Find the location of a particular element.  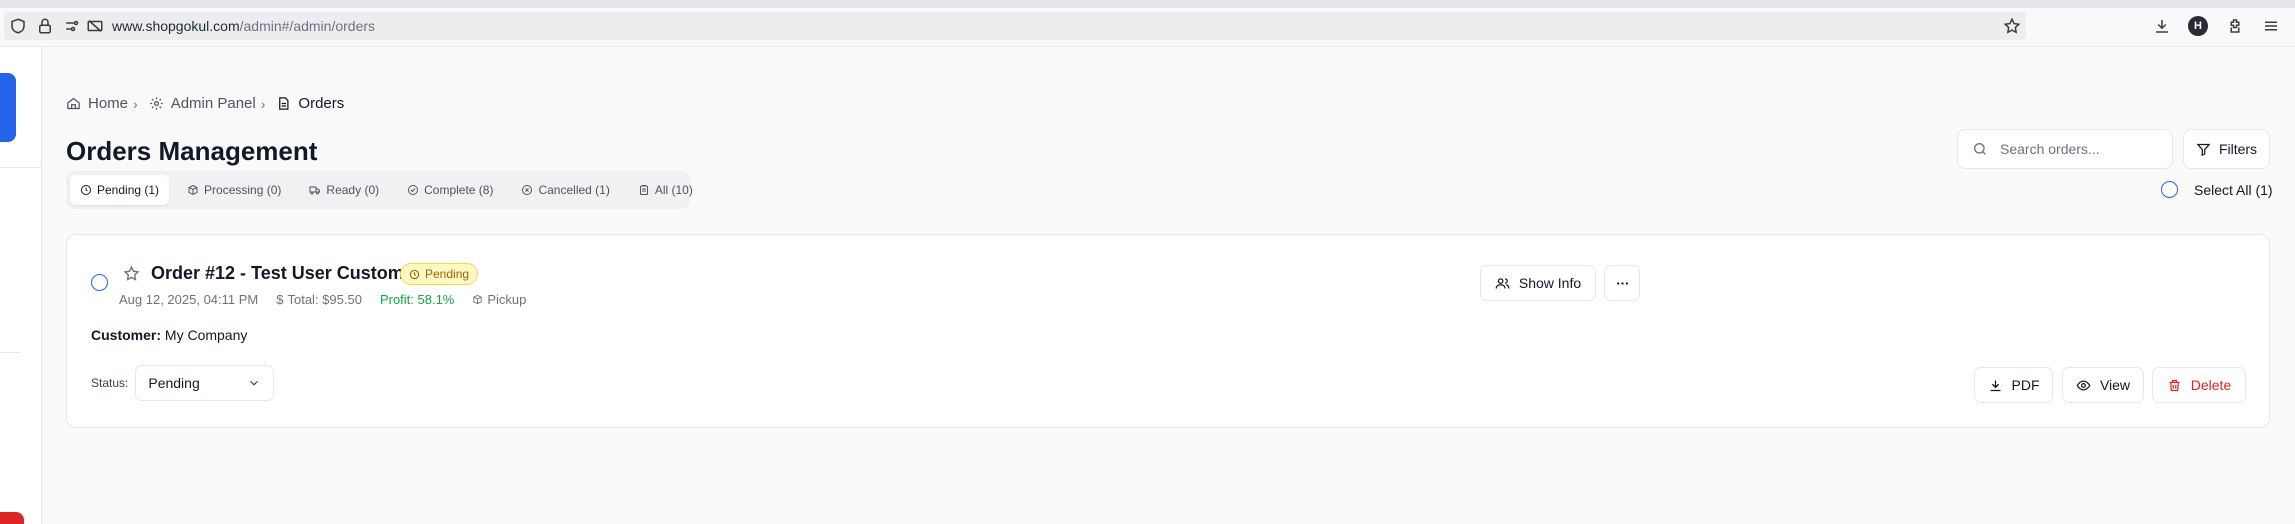

order-fulfillment-text: Pickup is located at coordinates (507, 299).